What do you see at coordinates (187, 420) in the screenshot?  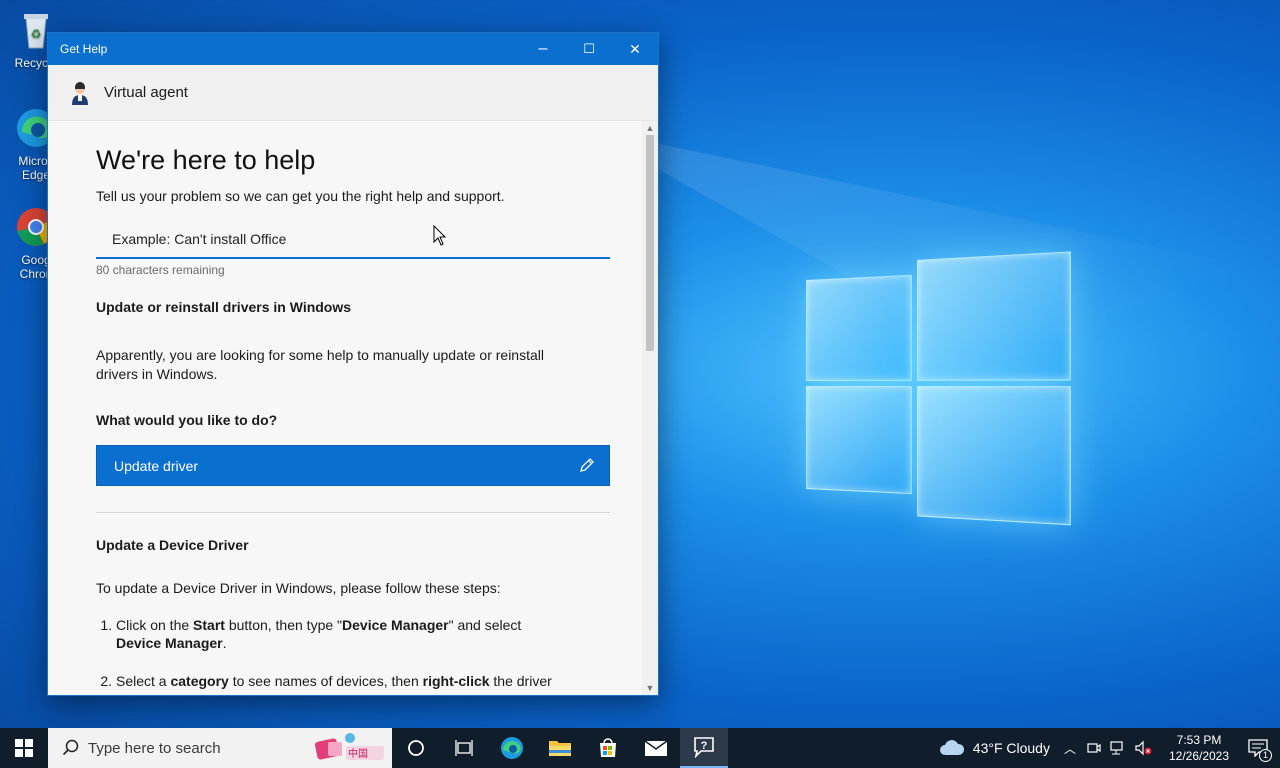 I see `question-label: What would you like to do?` at bounding box center [187, 420].